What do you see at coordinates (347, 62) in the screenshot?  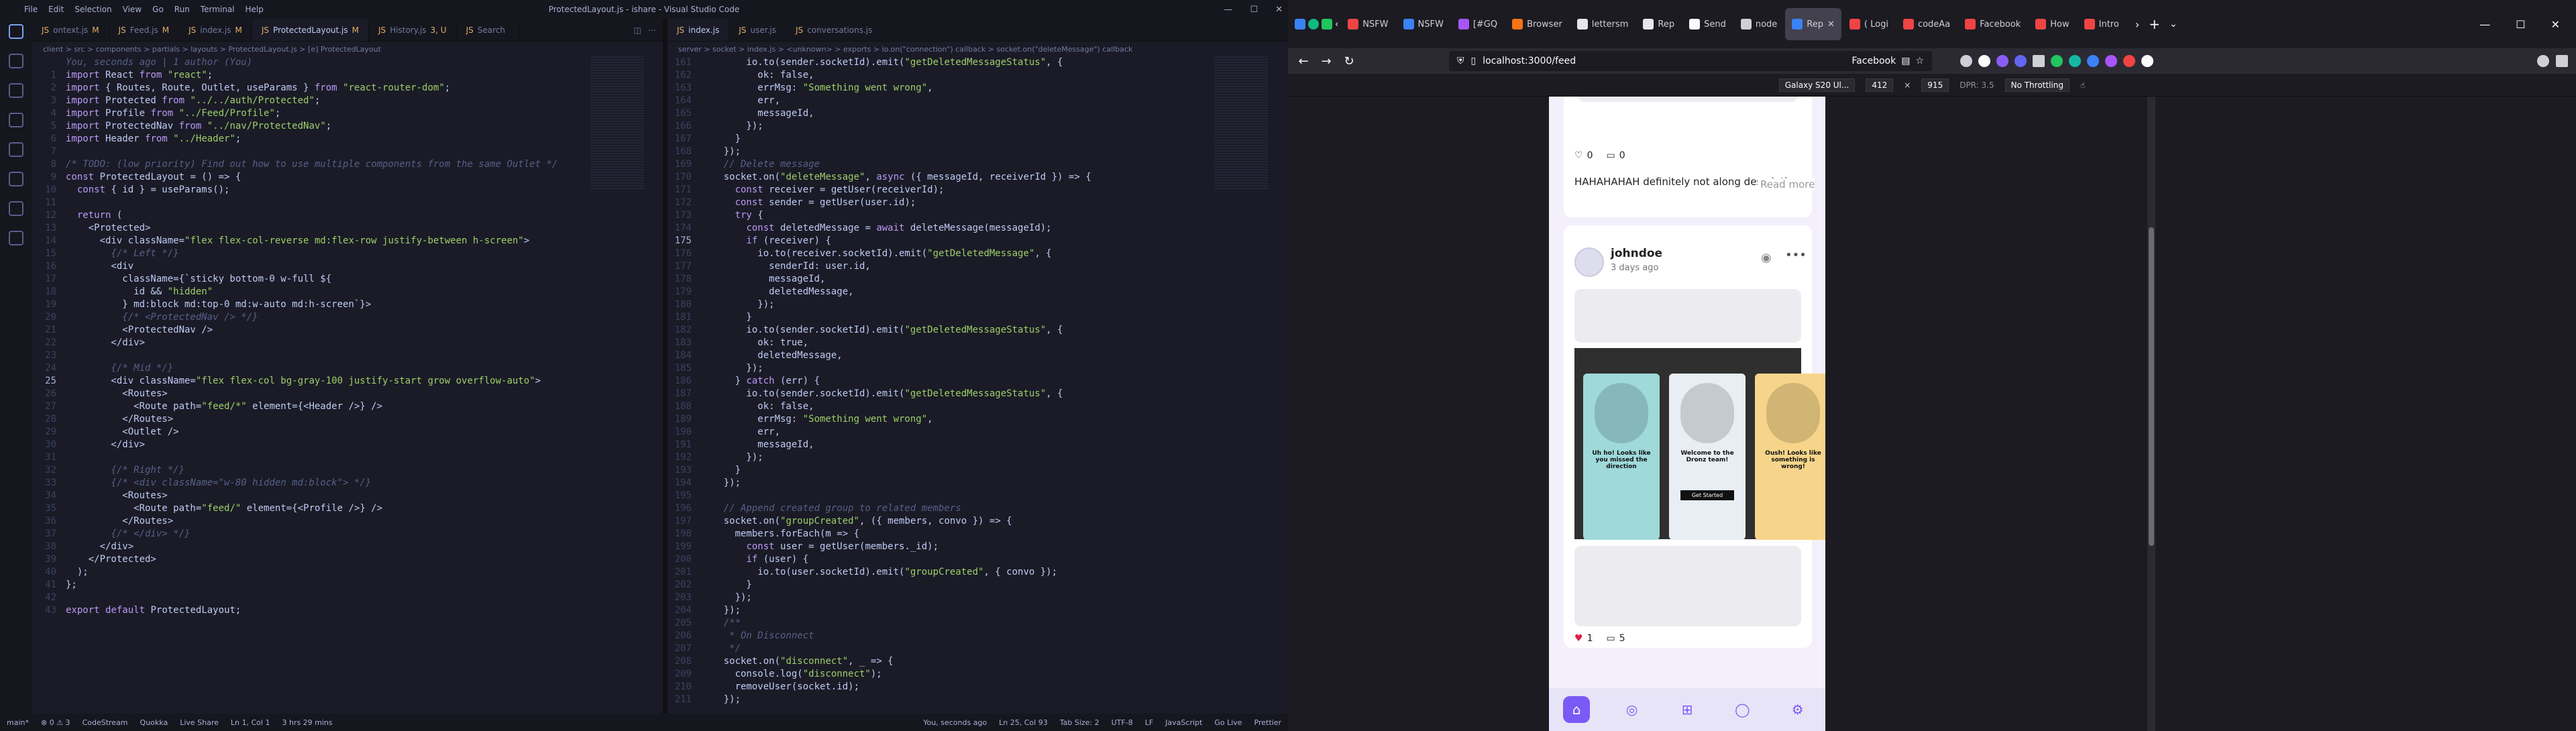 I see `code-line: You, seconds ago | 1 author (You)` at bounding box center [347, 62].